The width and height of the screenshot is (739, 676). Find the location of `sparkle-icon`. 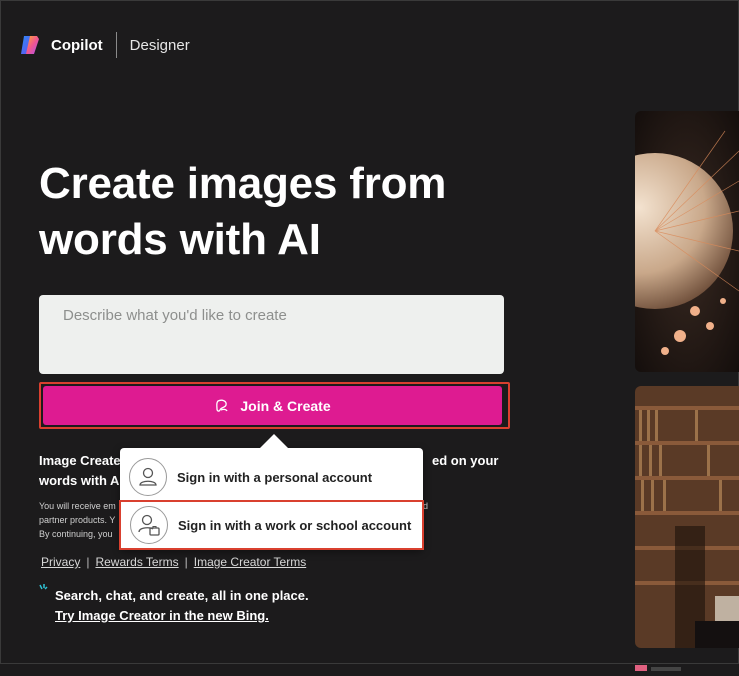

sparkle-icon is located at coordinates (43, 587).